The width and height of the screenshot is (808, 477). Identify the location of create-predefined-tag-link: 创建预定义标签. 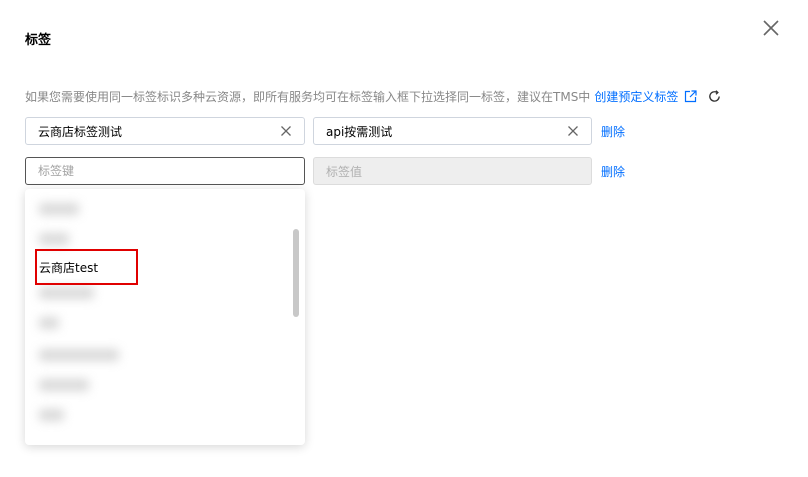
(636, 96).